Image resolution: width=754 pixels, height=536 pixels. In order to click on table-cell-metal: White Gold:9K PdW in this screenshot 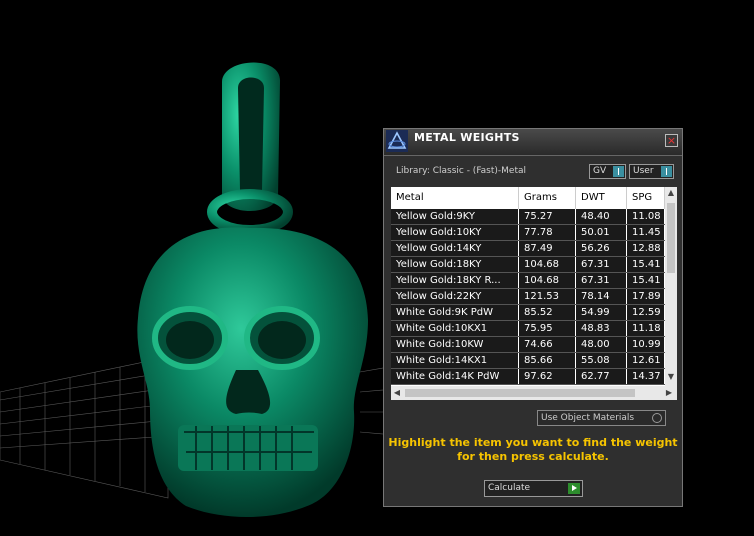, I will do `click(455, 312)`.